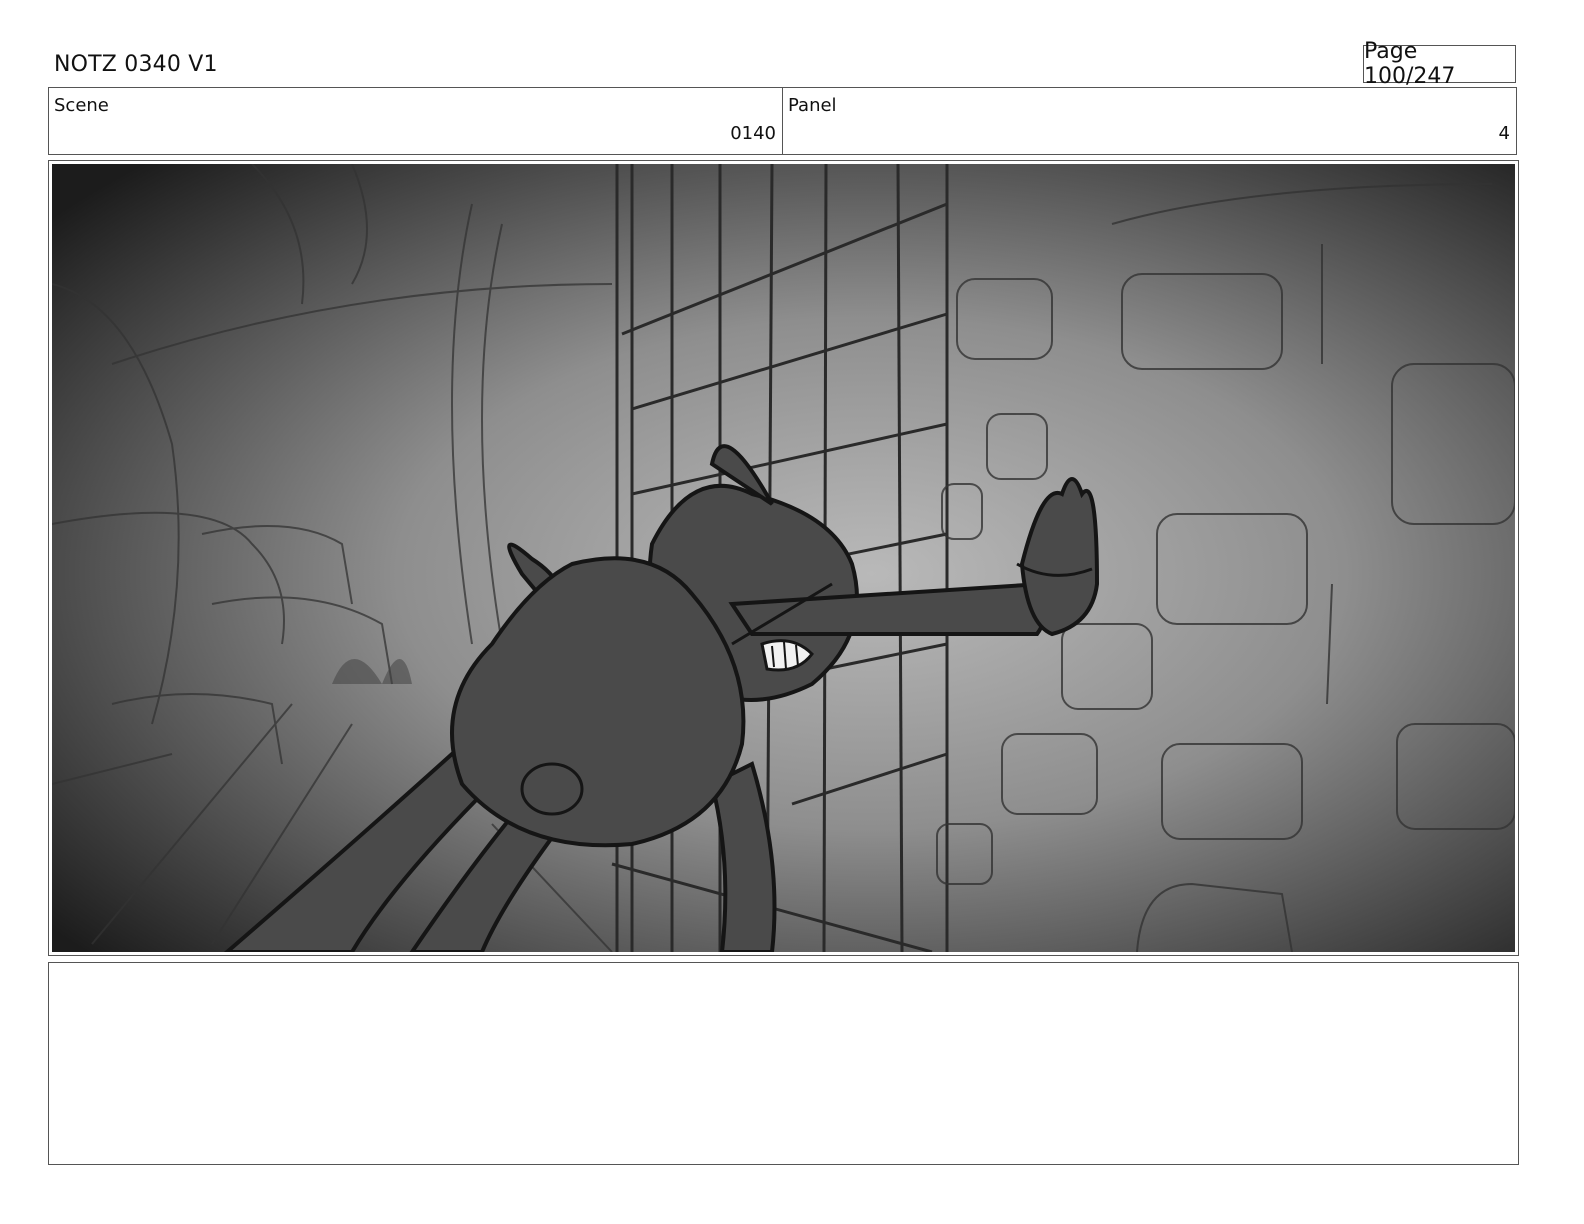 This screenshot has width=1584, height=1224. What do you see at coordinates (753, 133) in the screenshot?
I see `scene-number: 0140` at bounding box center [753, 133].